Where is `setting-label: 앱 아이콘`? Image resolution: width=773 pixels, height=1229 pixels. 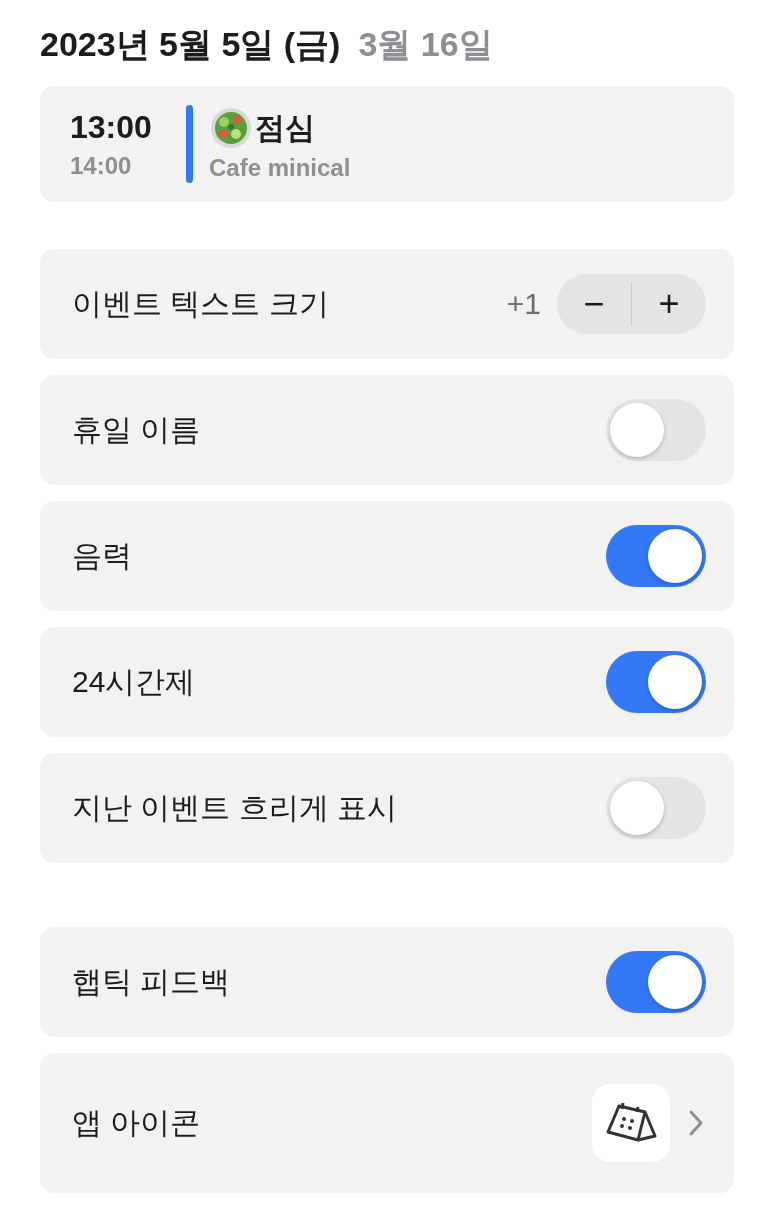
setting-label: 앱 아이콘 is located at coordinates (137, 1122).